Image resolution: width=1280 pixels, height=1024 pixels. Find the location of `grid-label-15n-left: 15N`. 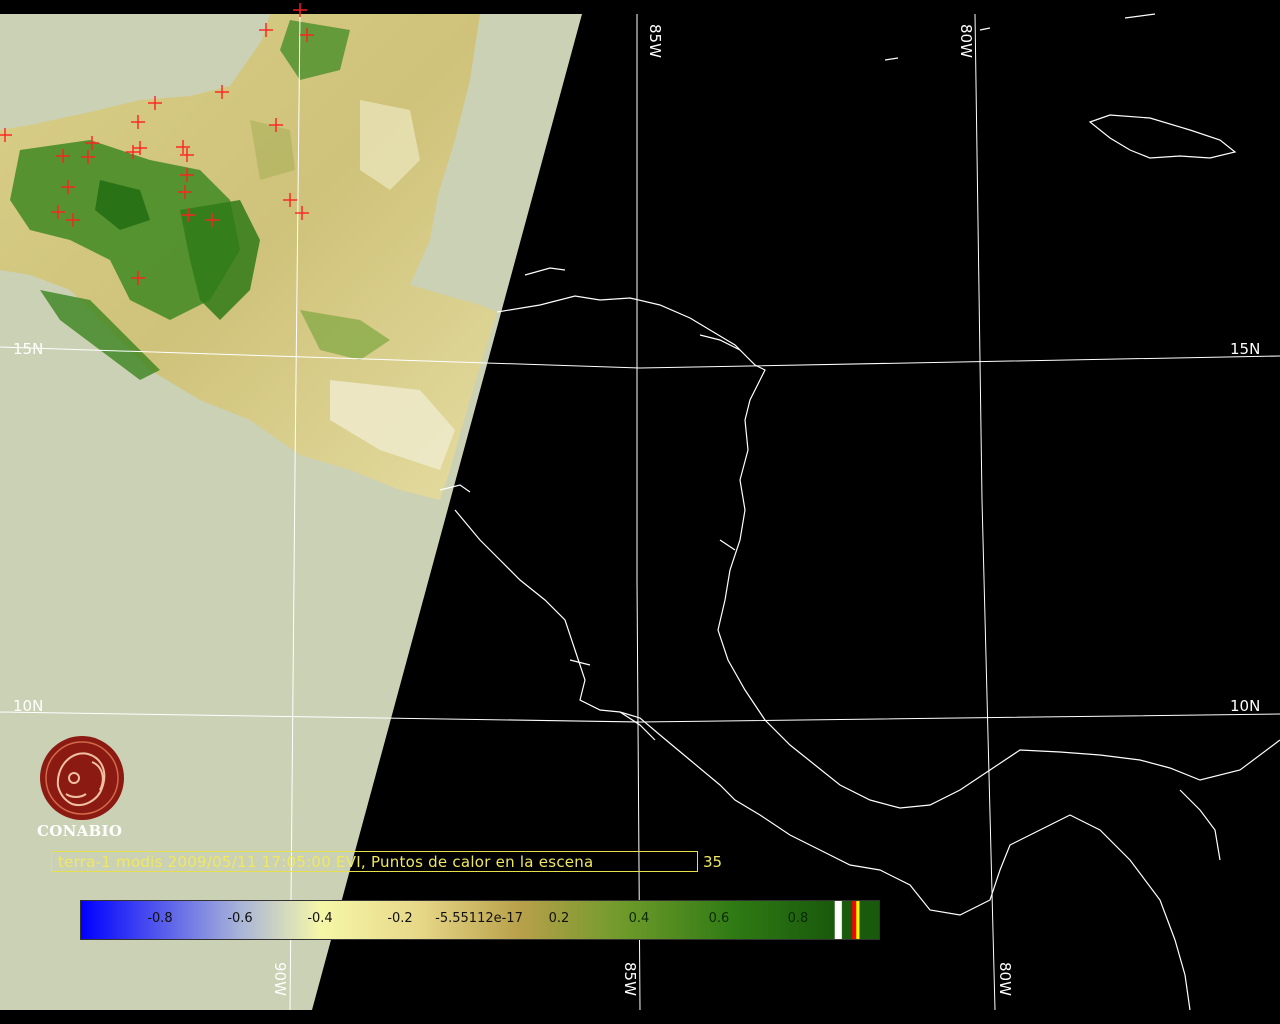

grid-label-15n-left: 15N is located at coordinates (28, 349).